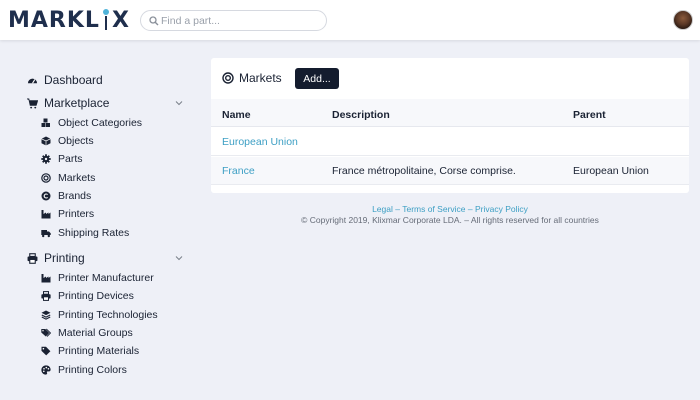 Image resolution: width=700 pixels, height=400 pixels. What do you see at coordinates (70, 159) in the screenshot?
I see `sidebar-item-label: Parts` at bounding box center [70, 159].